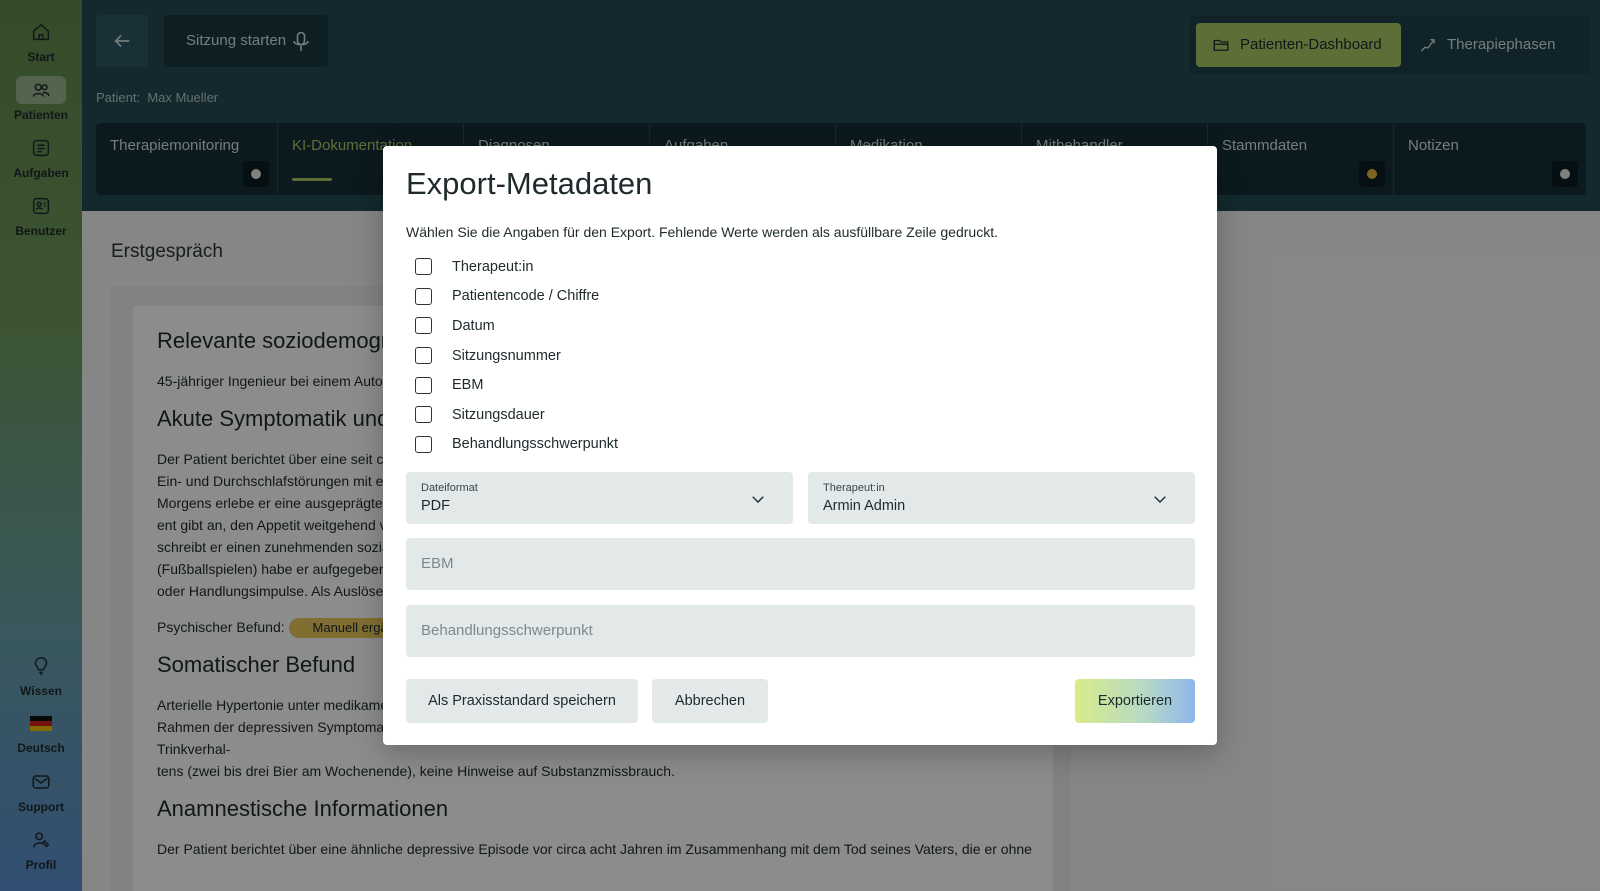 The image size is (1600, 891). Describe the element at coordinates (710, 701) in the screenshot. I see `cancel-button: Abbrechen` at that location.